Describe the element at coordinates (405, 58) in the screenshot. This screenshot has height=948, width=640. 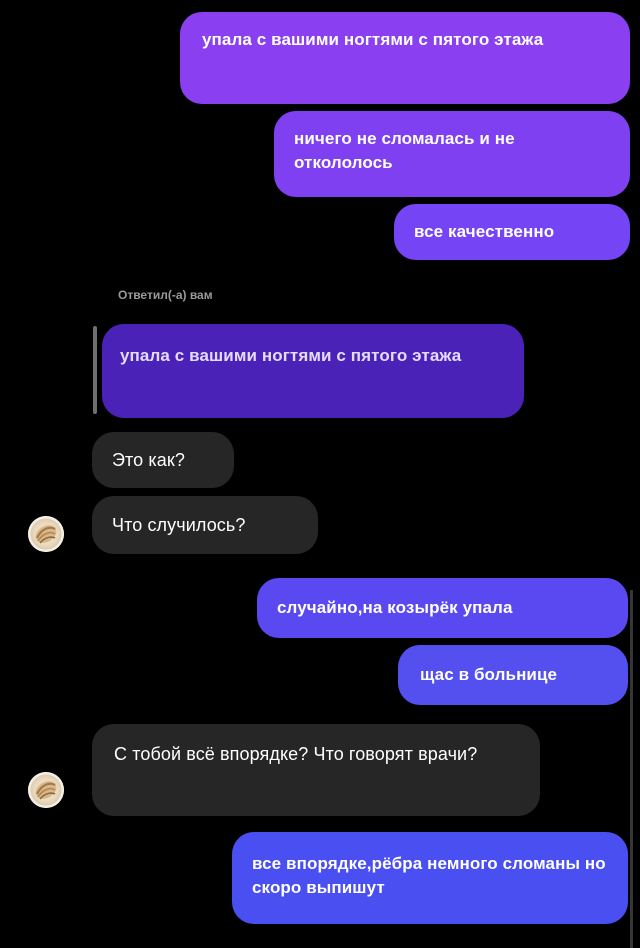
I see `message-bubble-sent: упала с вашими ногтями с пятого этажа` at that location.